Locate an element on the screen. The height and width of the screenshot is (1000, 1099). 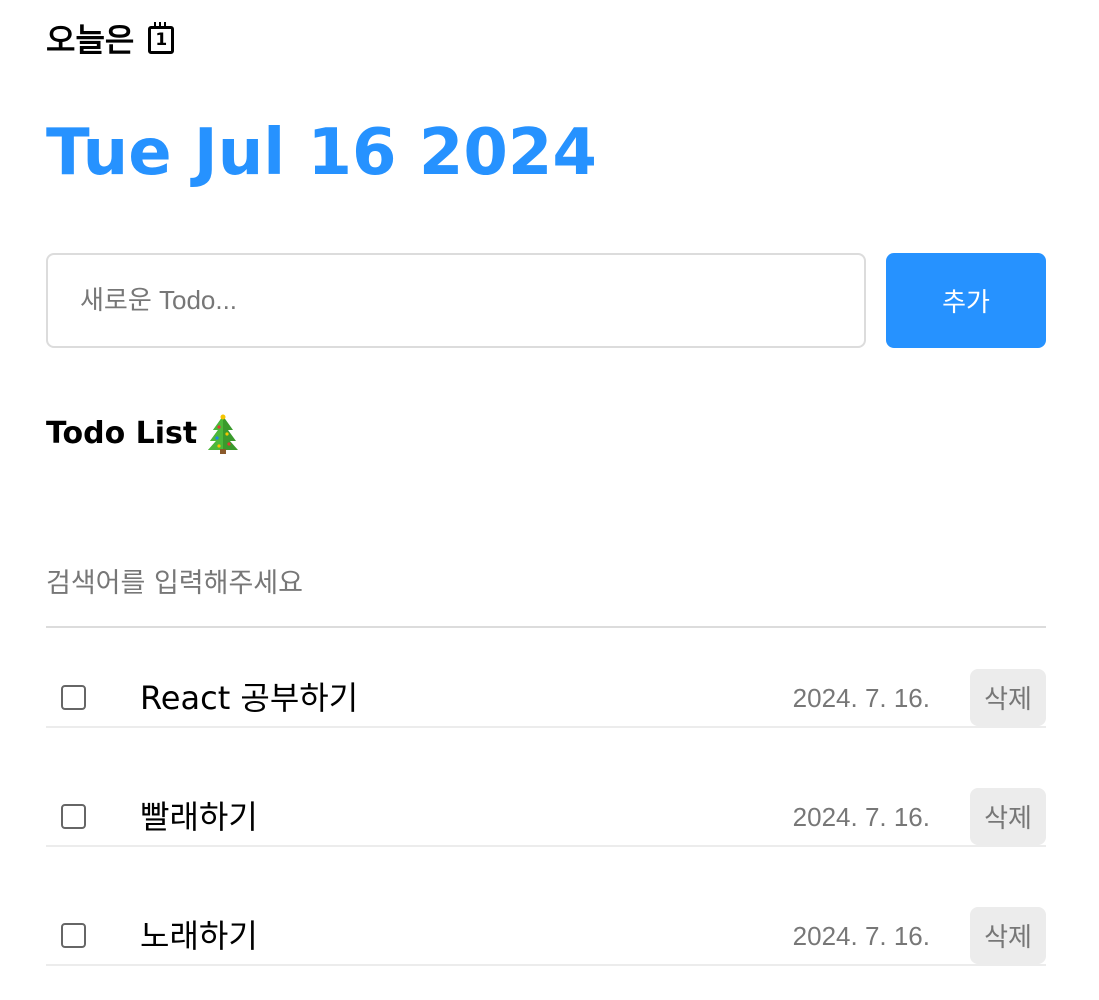
list-title: Todo List is located at coordinates (142, 434).